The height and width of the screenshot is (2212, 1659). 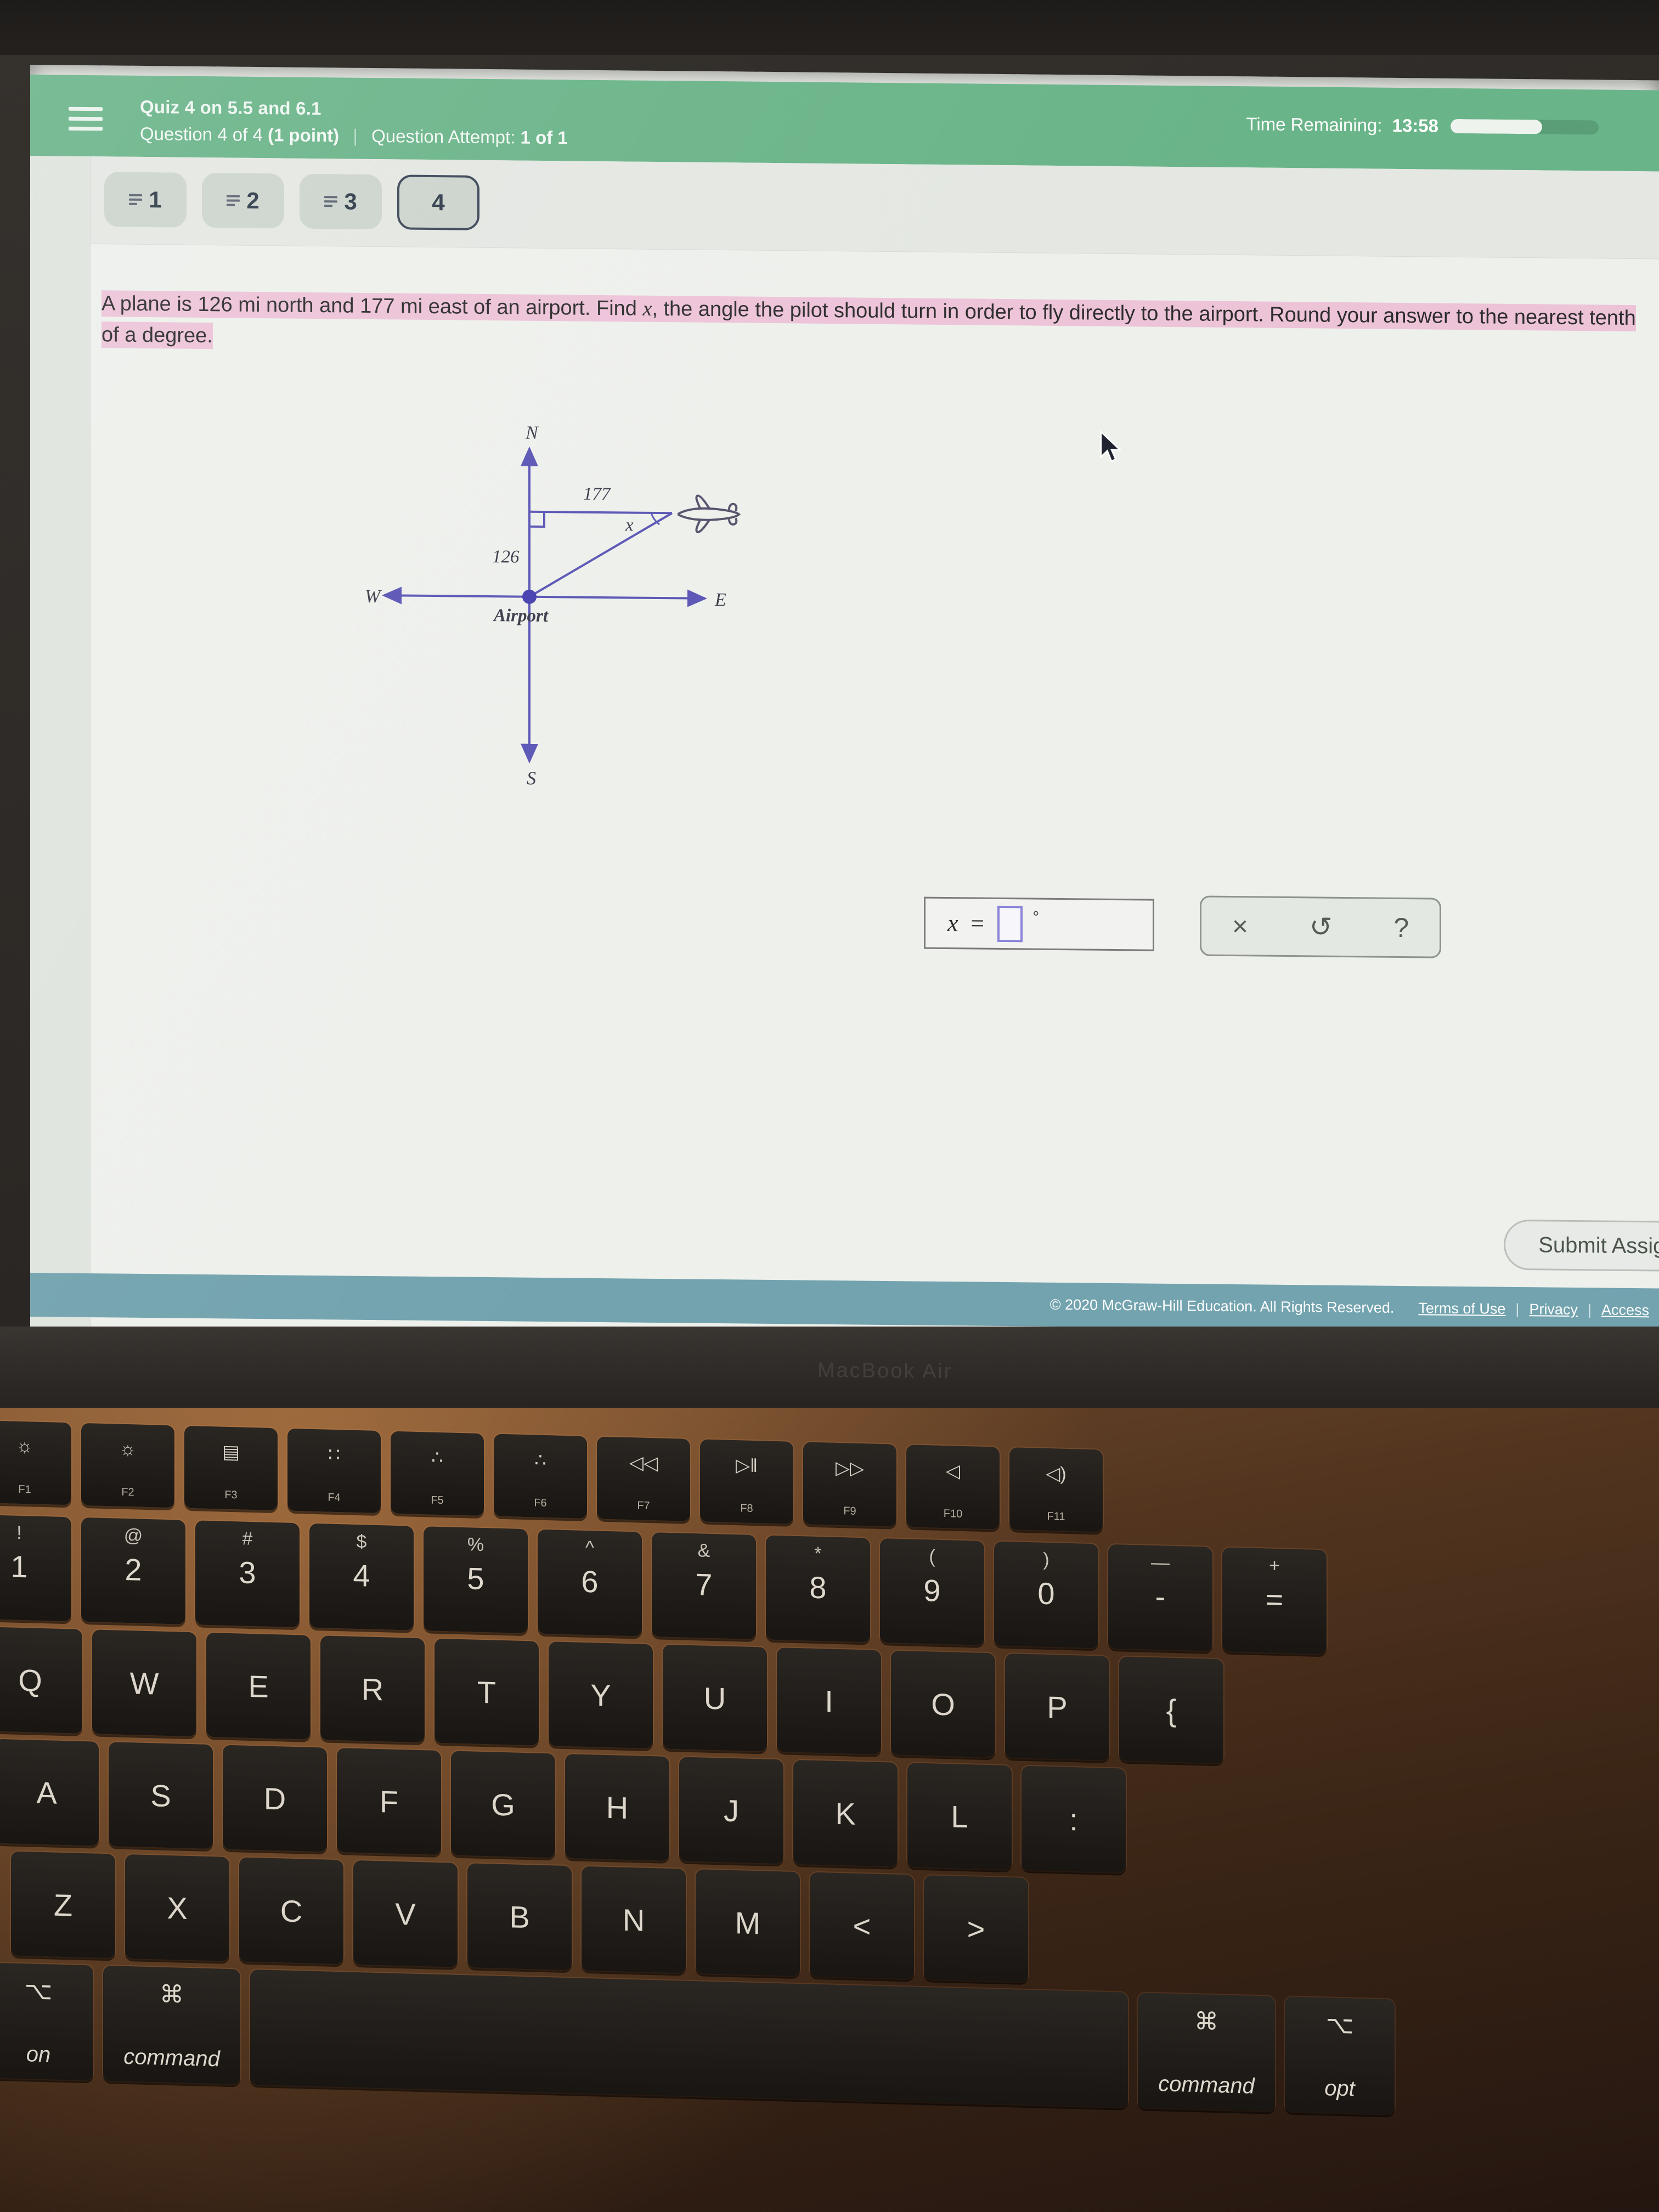 I want to click on key-f3: ▤ F3, so click(x=231, y=1468).